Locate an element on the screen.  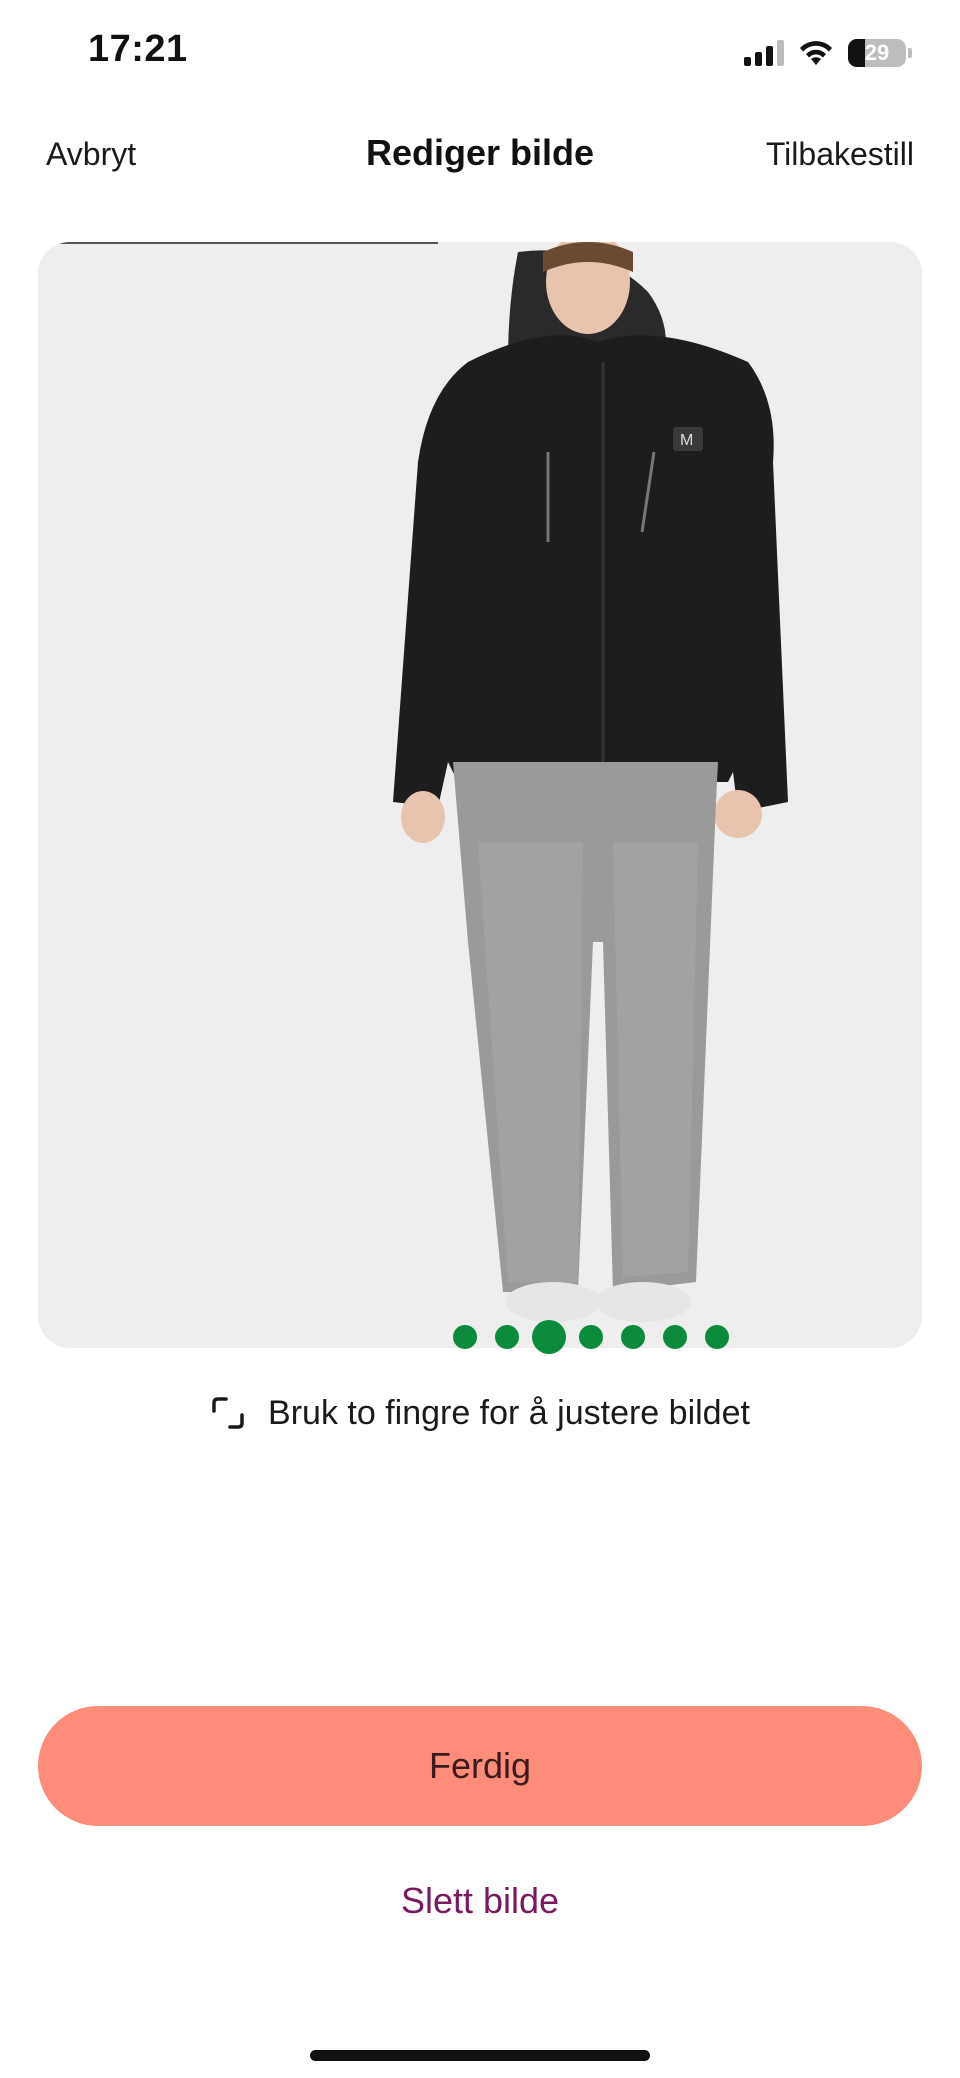
wifi-icon is located at coordinates (816, 53).